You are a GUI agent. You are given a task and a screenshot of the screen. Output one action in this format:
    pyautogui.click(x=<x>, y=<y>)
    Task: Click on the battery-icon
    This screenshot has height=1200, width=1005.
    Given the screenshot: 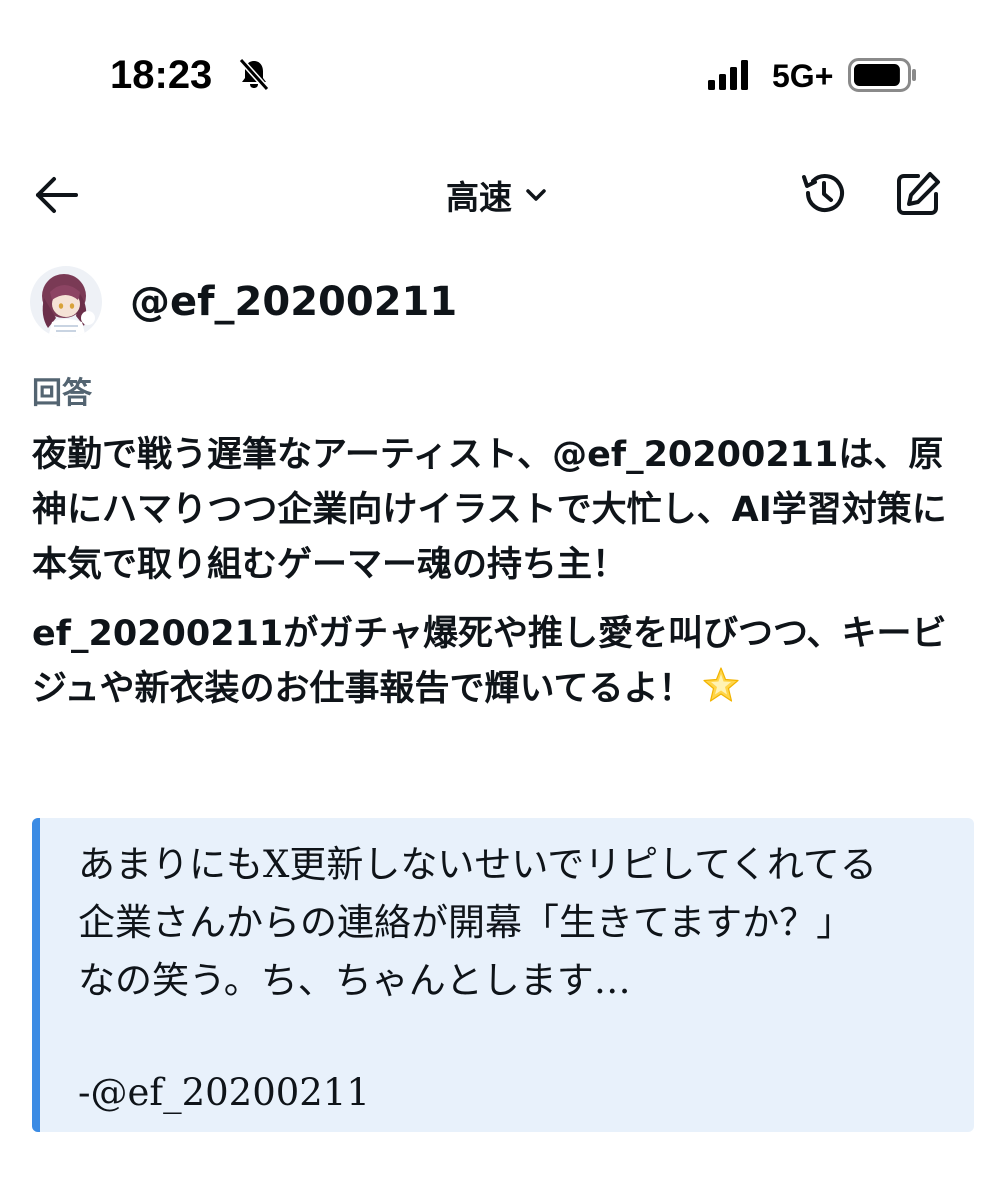 What is the action you would take?
    pyautogui.click(x=882, y=75)
    